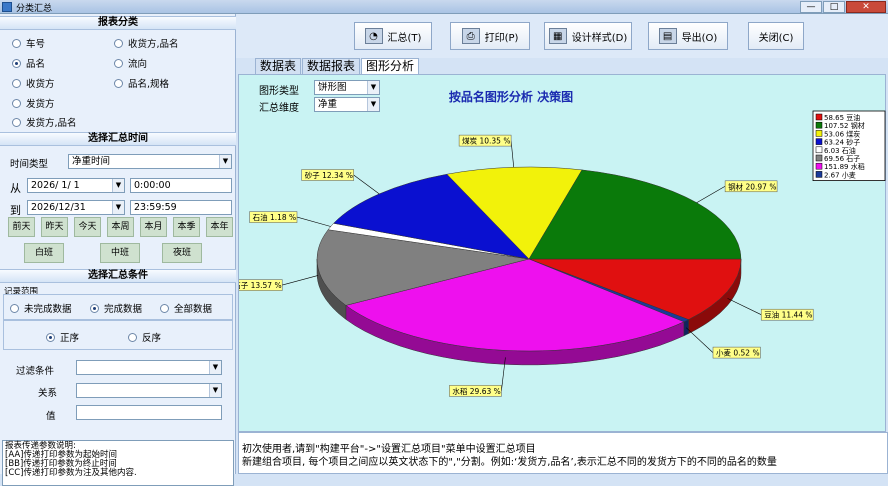  Describe the element at coordinates (331, 66) in the screenshot. I see `tab-data-report: 数据报表` at that location.